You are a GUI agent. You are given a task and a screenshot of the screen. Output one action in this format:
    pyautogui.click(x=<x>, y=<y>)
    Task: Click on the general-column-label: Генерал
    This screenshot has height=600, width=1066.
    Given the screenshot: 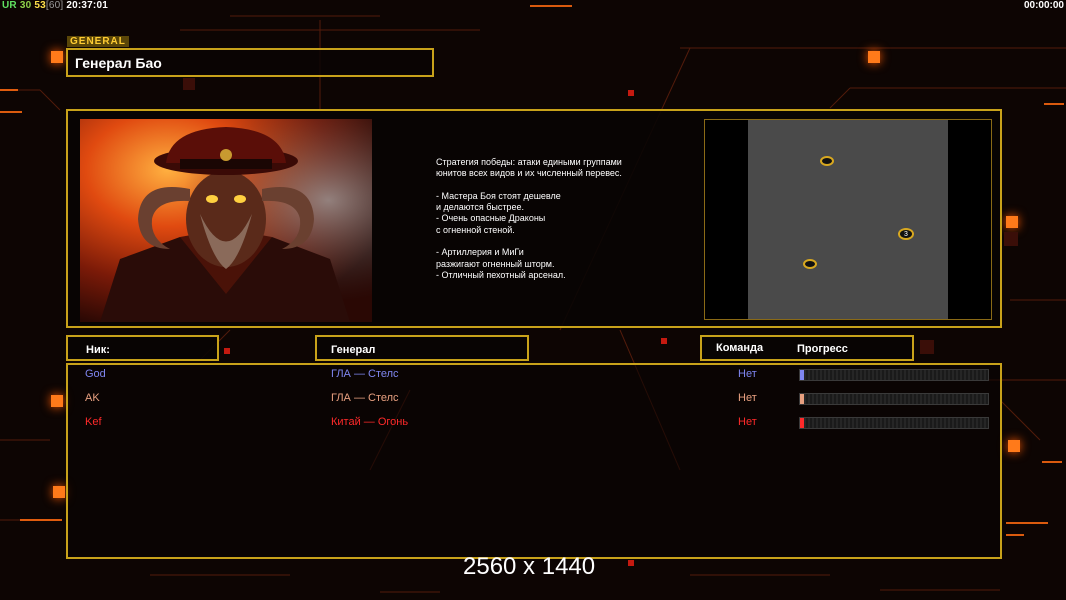 What is the action you would take?
    pyautogui.click(x=353, y=350)
    